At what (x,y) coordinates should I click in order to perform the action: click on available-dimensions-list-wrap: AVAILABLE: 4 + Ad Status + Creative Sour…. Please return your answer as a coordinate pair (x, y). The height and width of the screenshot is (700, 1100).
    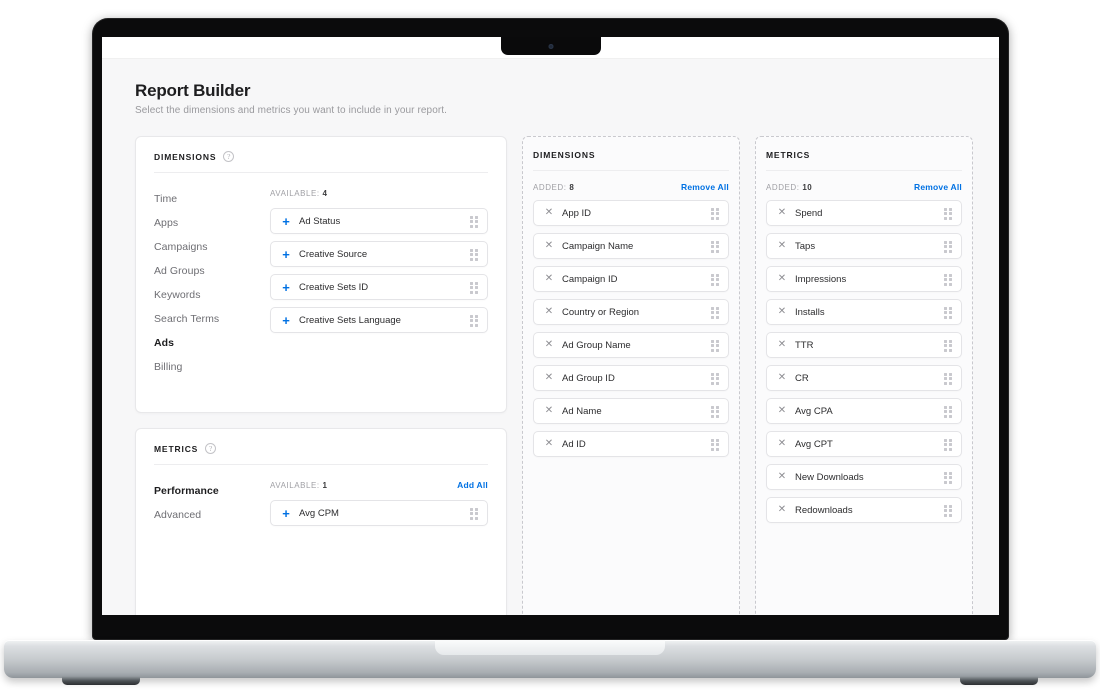
    Looking at the image, I should click on (379, 282).